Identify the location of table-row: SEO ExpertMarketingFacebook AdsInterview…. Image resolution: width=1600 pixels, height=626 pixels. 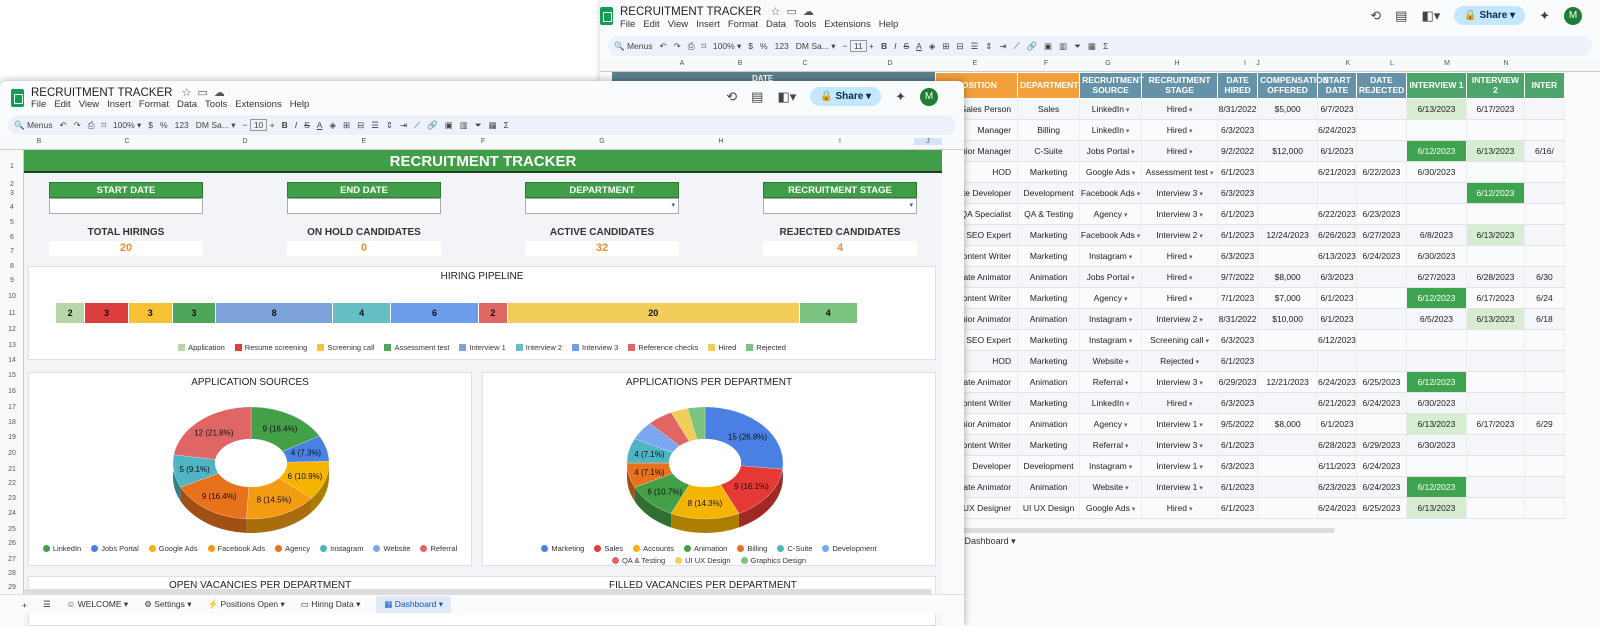
(1250, 235).